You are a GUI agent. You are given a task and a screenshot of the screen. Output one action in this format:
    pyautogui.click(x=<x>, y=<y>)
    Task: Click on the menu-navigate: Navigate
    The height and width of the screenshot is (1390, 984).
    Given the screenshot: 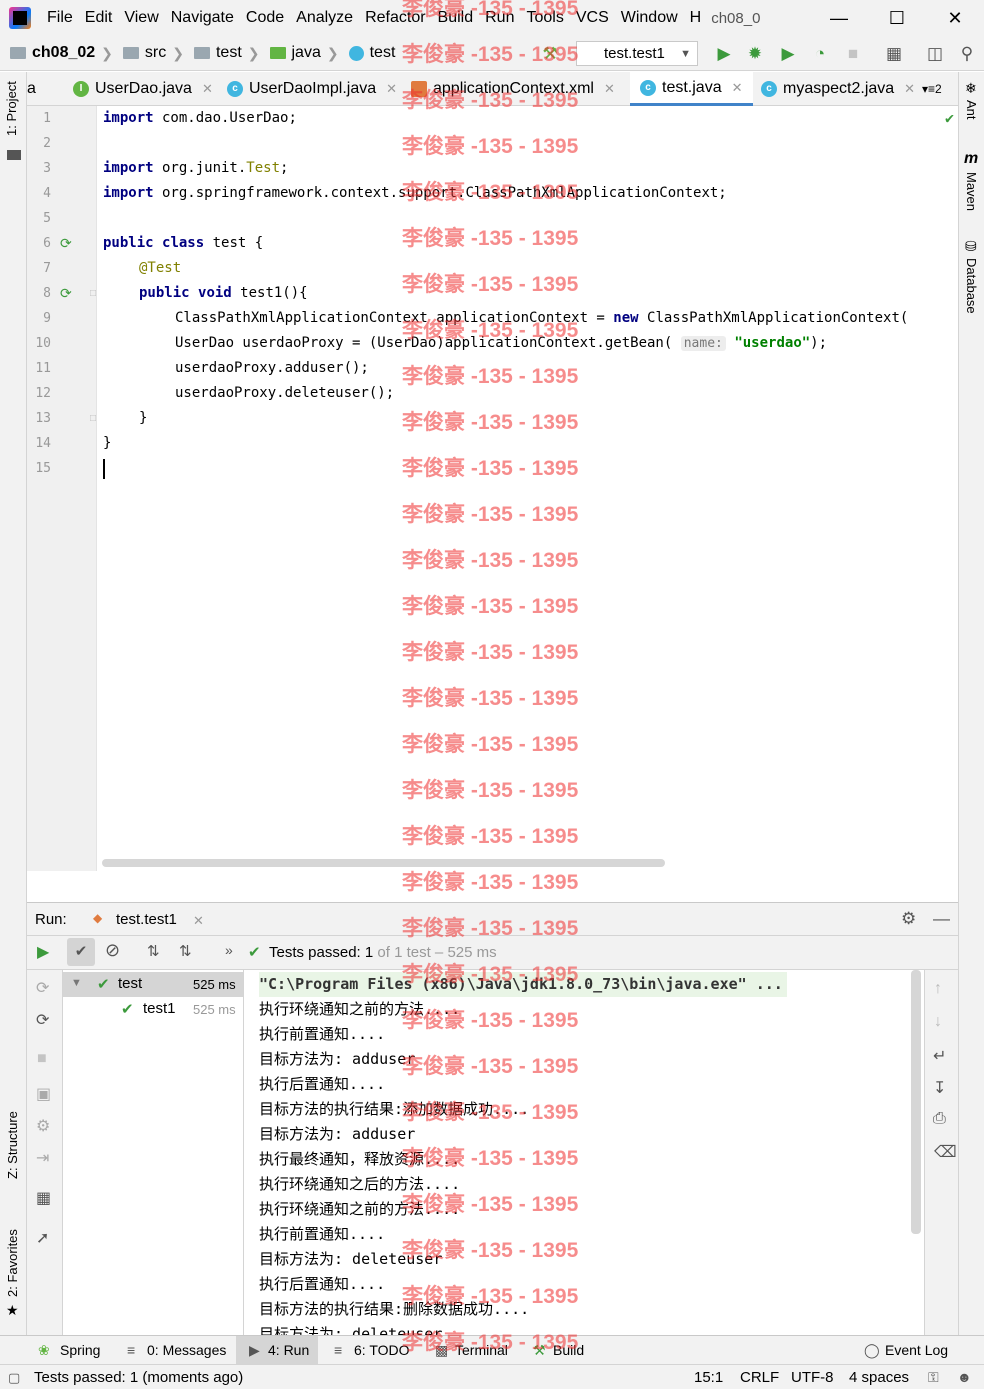 What is the action you would take?
    pyautogui.click(x=202, y=18)
    